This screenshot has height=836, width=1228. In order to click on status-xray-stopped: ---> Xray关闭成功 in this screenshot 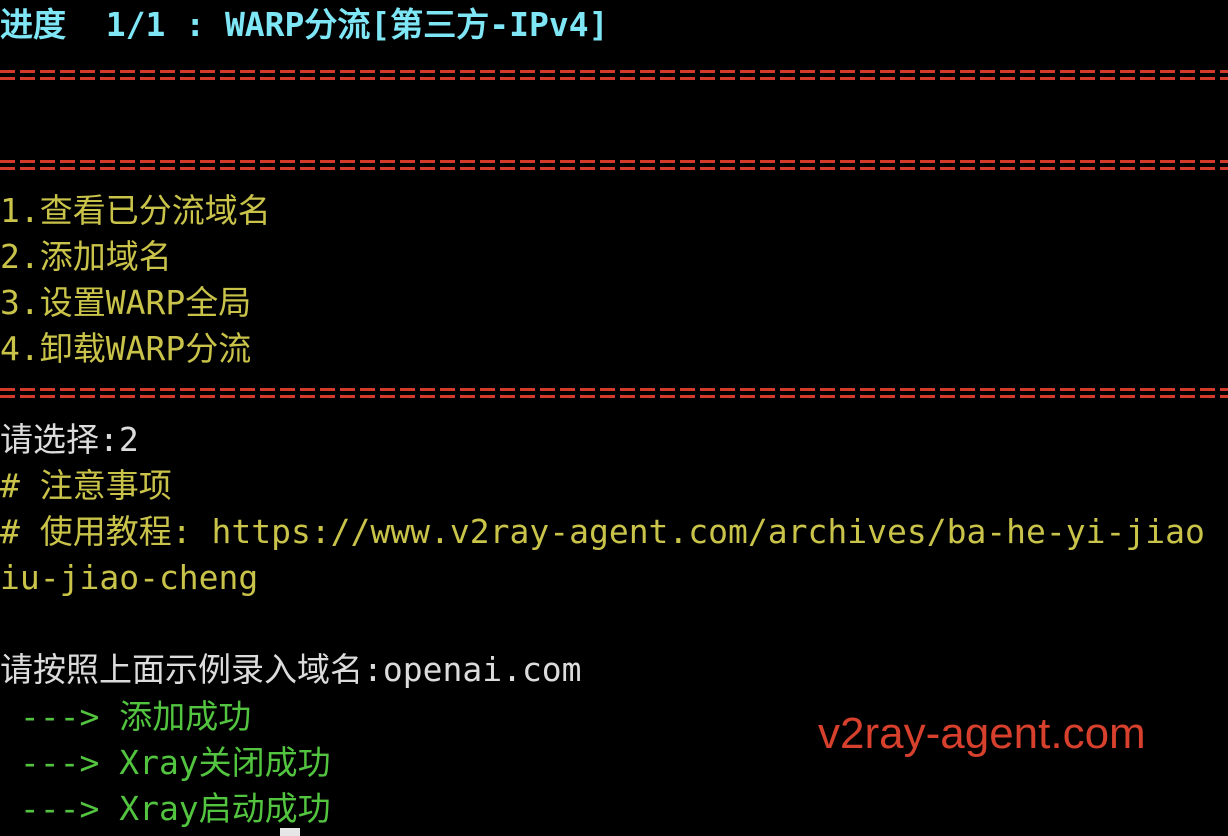, I will do `click(165, 762)`.